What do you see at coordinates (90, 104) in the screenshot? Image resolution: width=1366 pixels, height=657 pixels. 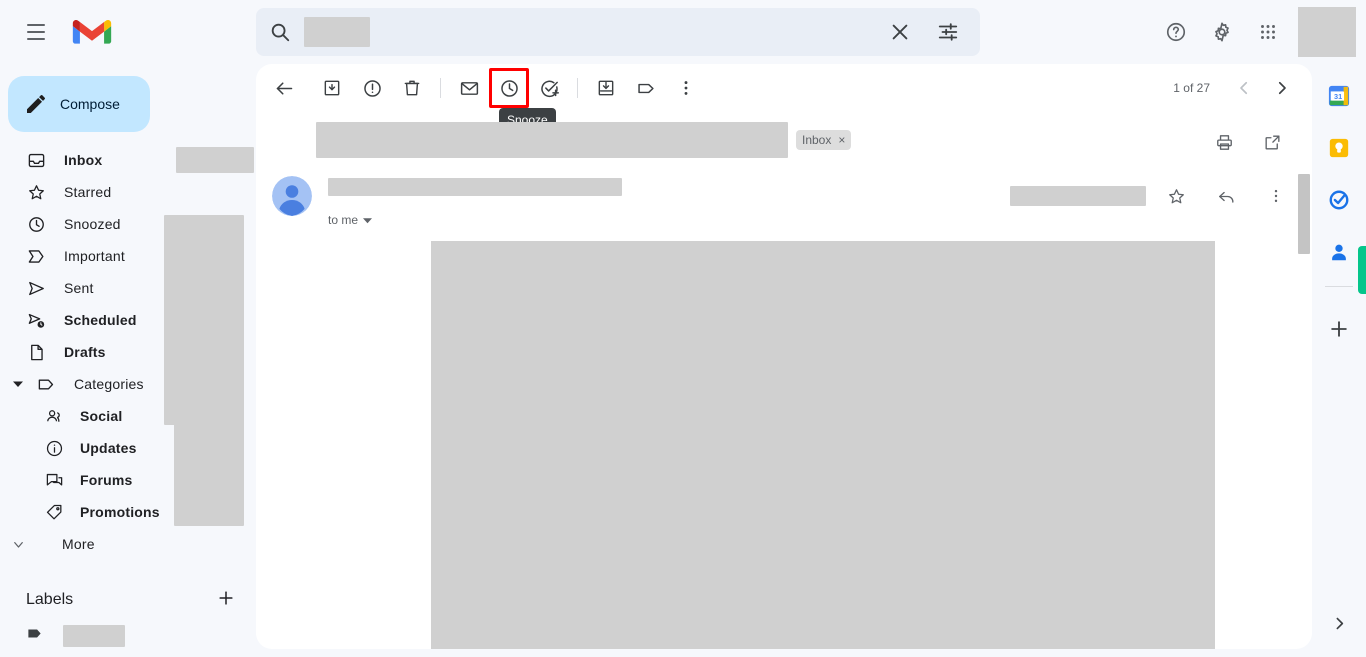 I see `compose-label: Compose` at bounding box center [90, 104].